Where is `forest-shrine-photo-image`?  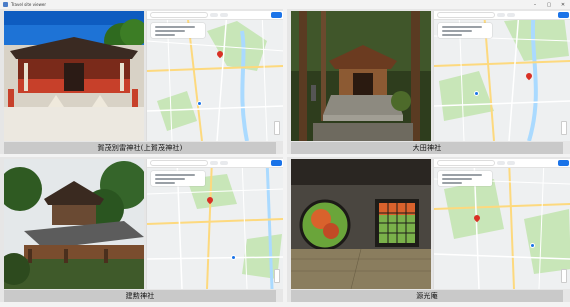 forest-shrine-photo-image is located at coordinates (361, 76).